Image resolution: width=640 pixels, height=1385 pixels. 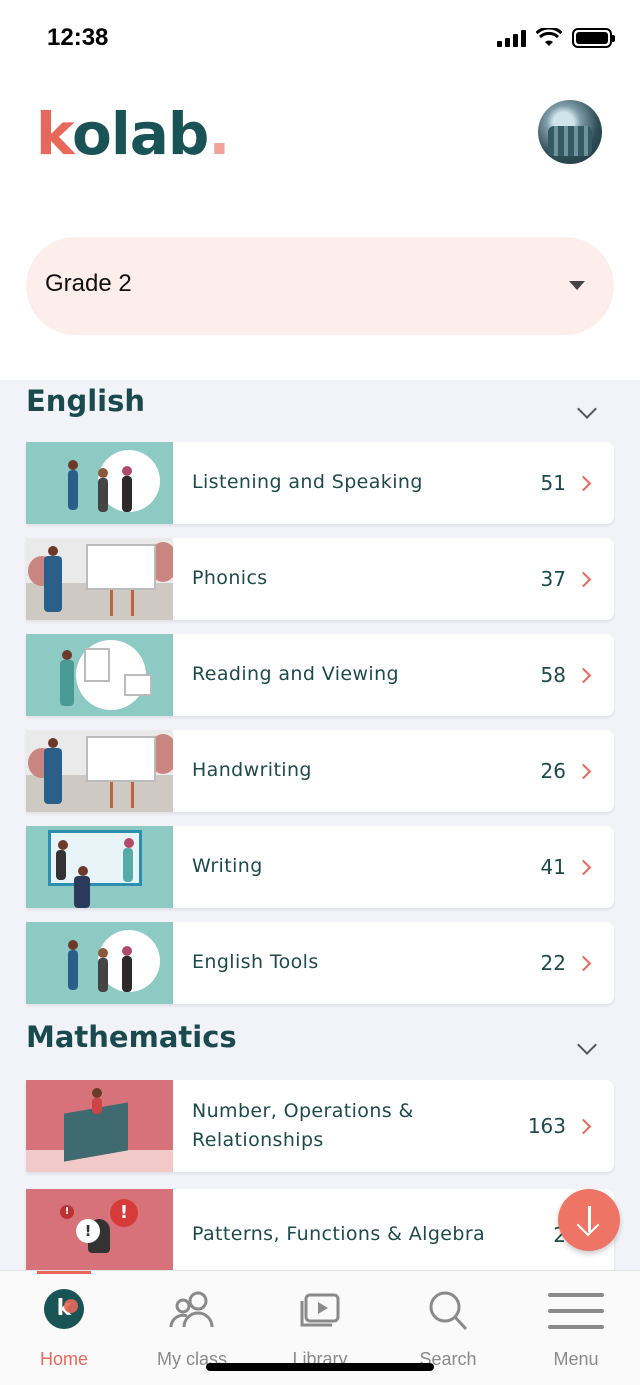 What do you see at coordinates (577, 285) in the screenshot?
I see `caret-down-icon` at bounding box center [577, 285].